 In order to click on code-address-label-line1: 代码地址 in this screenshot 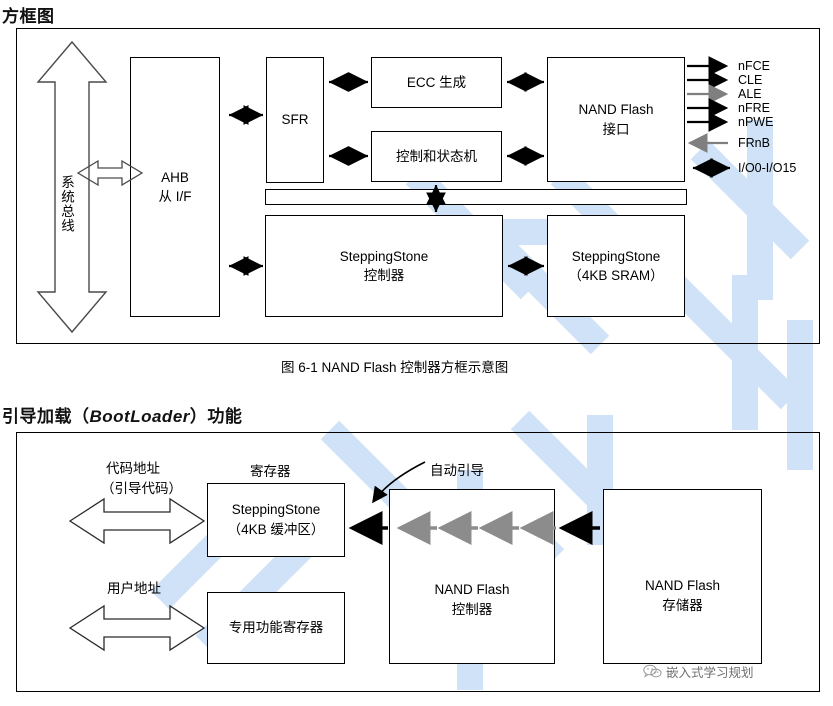, I will do `click(133, 468)`.